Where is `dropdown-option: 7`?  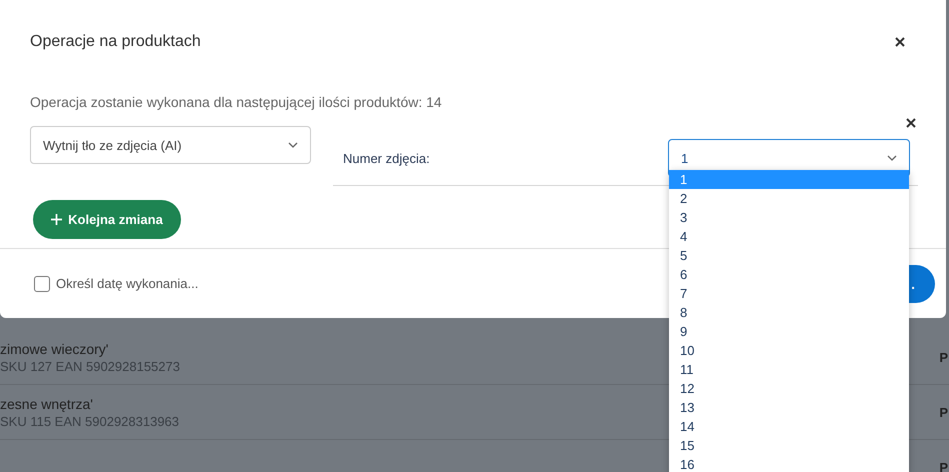 dropdown-option: 7 is located at coordinates (789, 293).